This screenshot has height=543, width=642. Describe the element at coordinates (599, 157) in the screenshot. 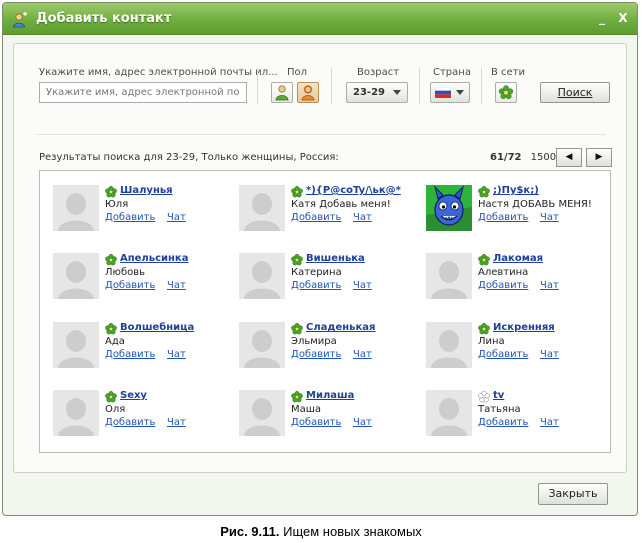

I see `next-page-button: ▶` at that location.